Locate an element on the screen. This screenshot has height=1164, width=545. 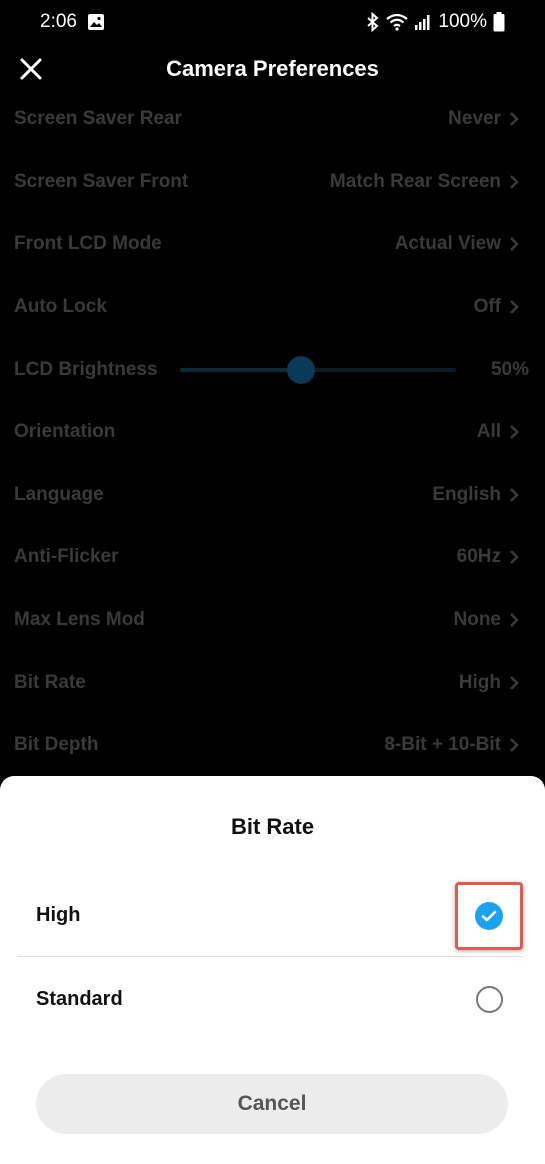
setting-anti-flicker: Anti-Flicker 60Hz is located at coordinates (272, 557).